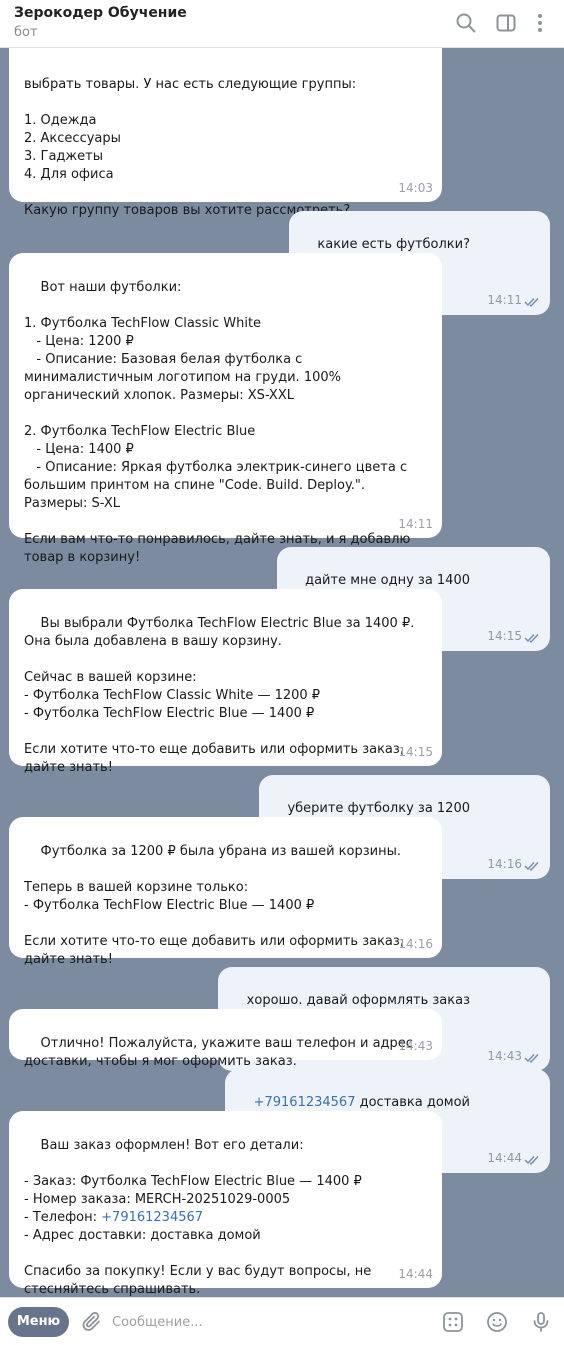 Image resolution: width=564 pixels, height=1345 pixels. Describe the element at coordinates (506, 23) in the screenshot. I see `sidebar-toggle-icon` at that location.